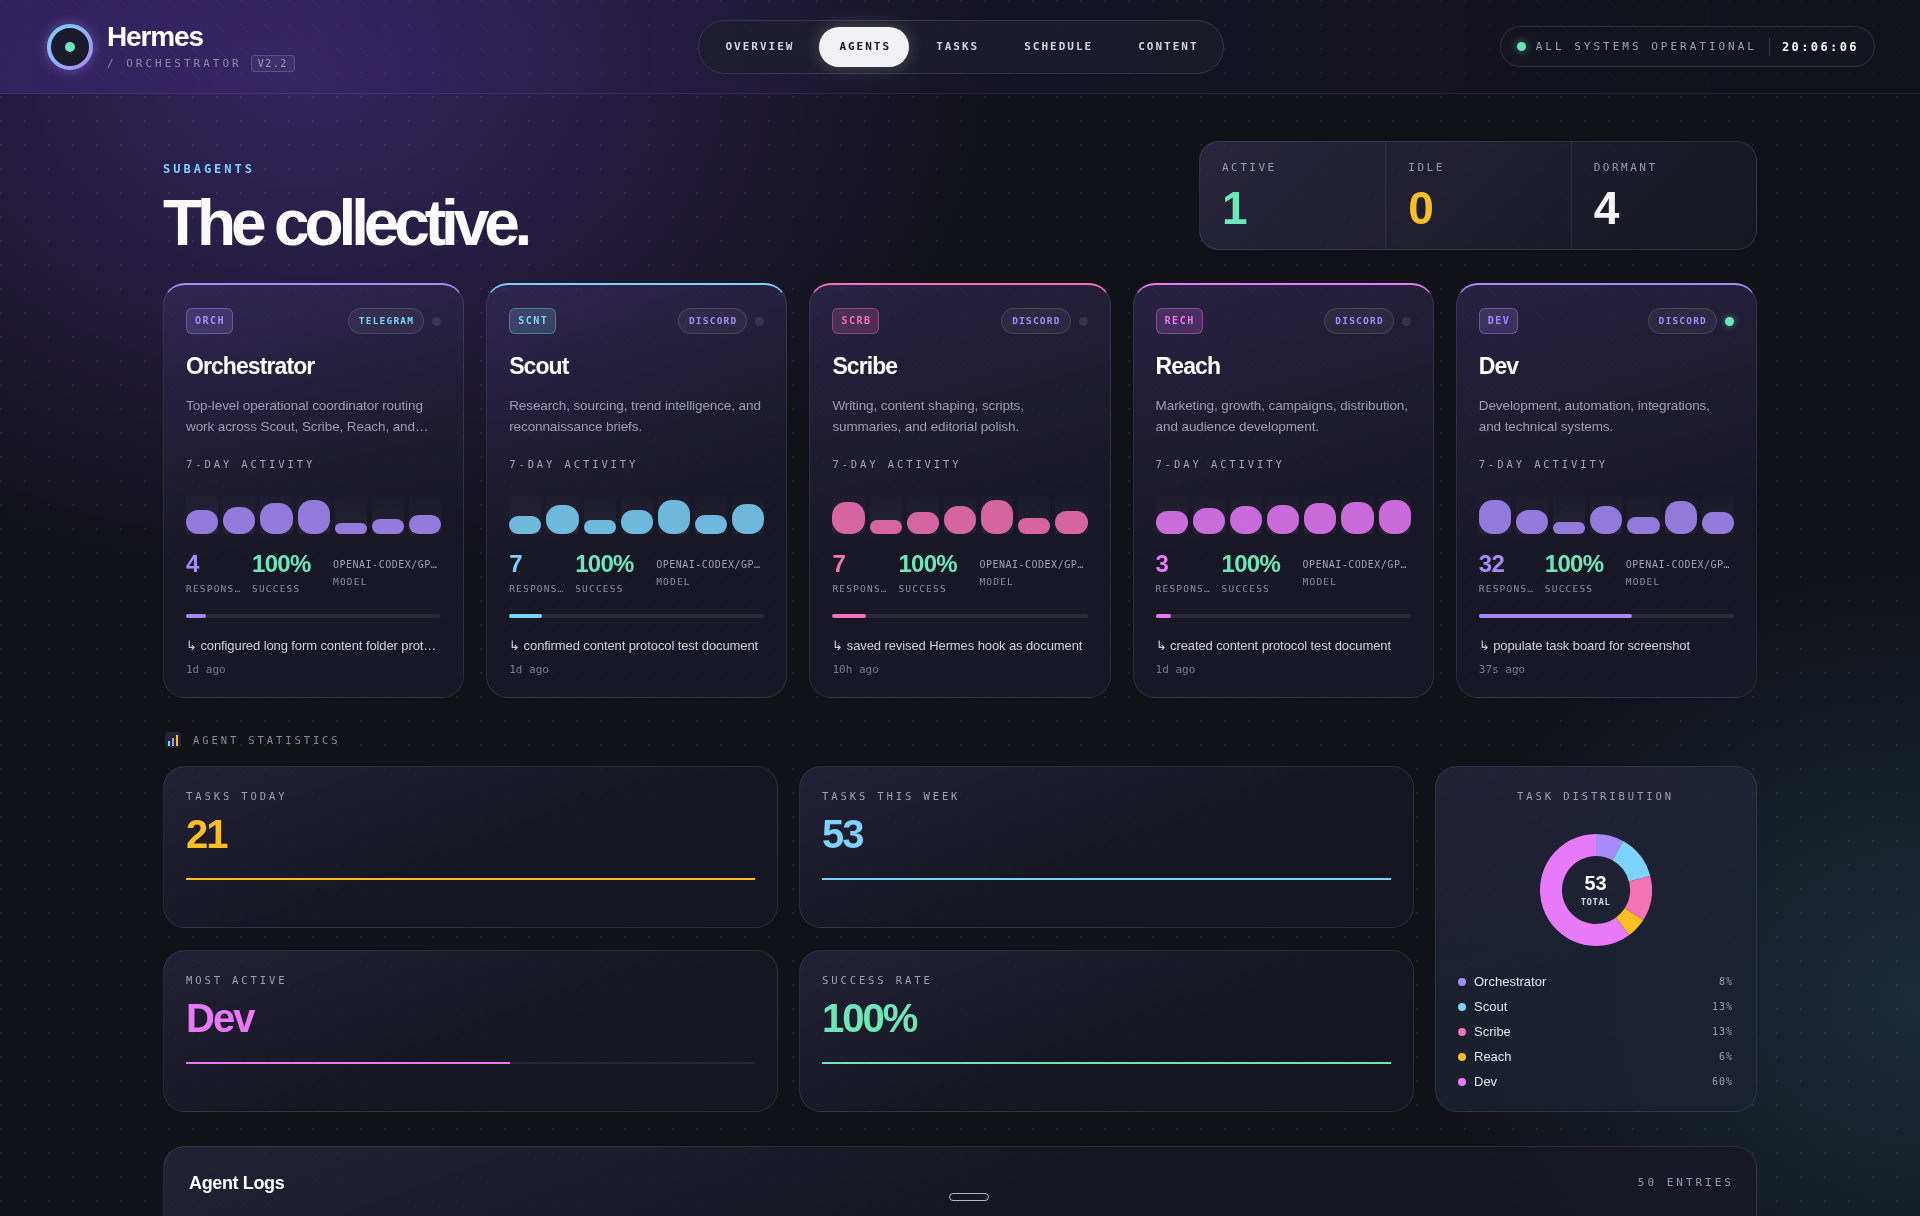 The height and width of the screenshot is (1216, 1920). I want to click on legend-label: Scribe, so click(1492, 1031).